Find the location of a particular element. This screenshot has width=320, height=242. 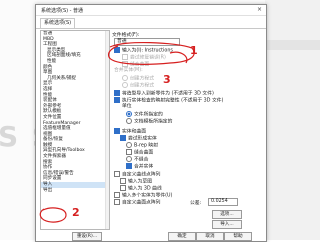

radio-unit-file: 文件所指定的 is located at coordinates (144, 114).